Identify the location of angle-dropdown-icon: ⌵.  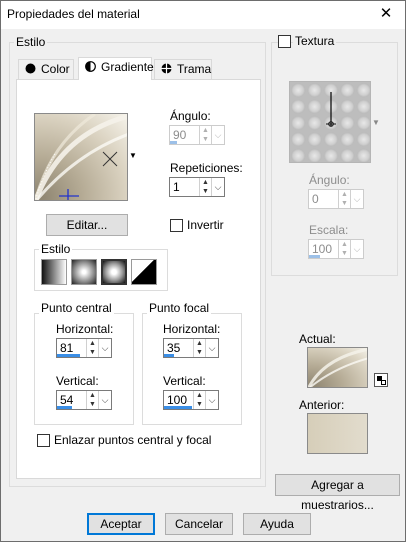
(217, 135).